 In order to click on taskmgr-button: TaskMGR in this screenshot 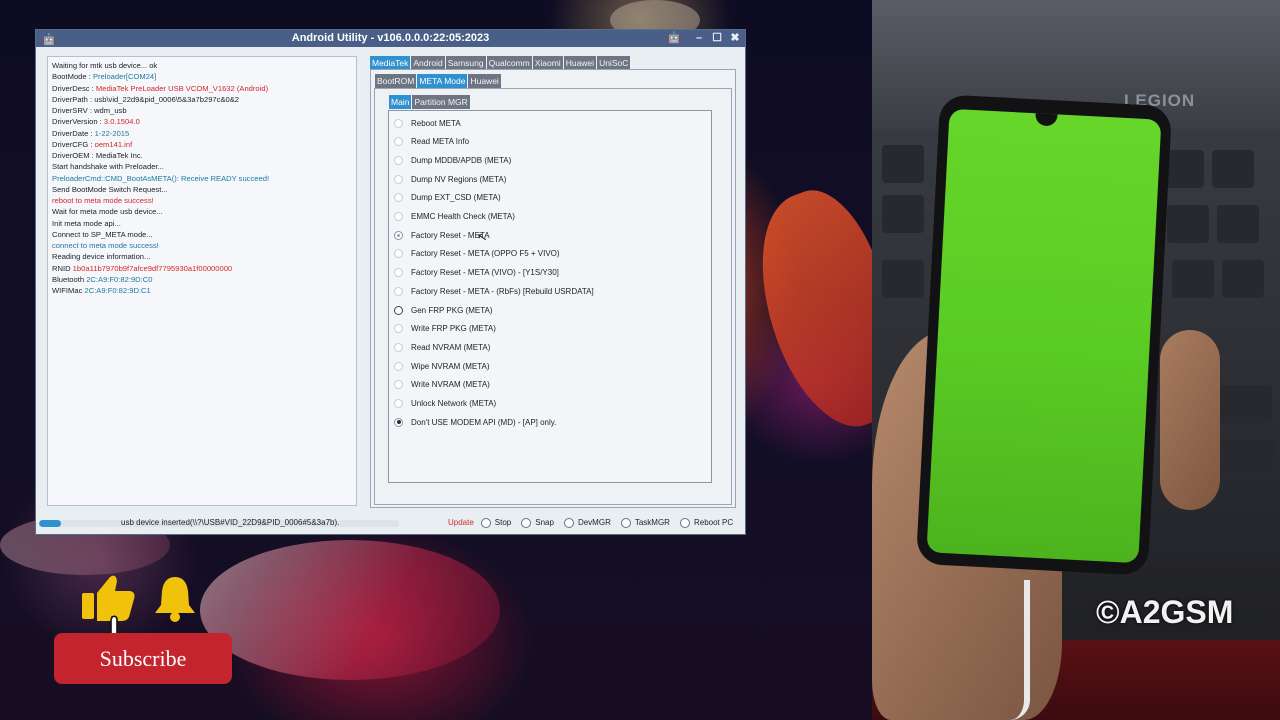, I will do `click(645, 523)`.